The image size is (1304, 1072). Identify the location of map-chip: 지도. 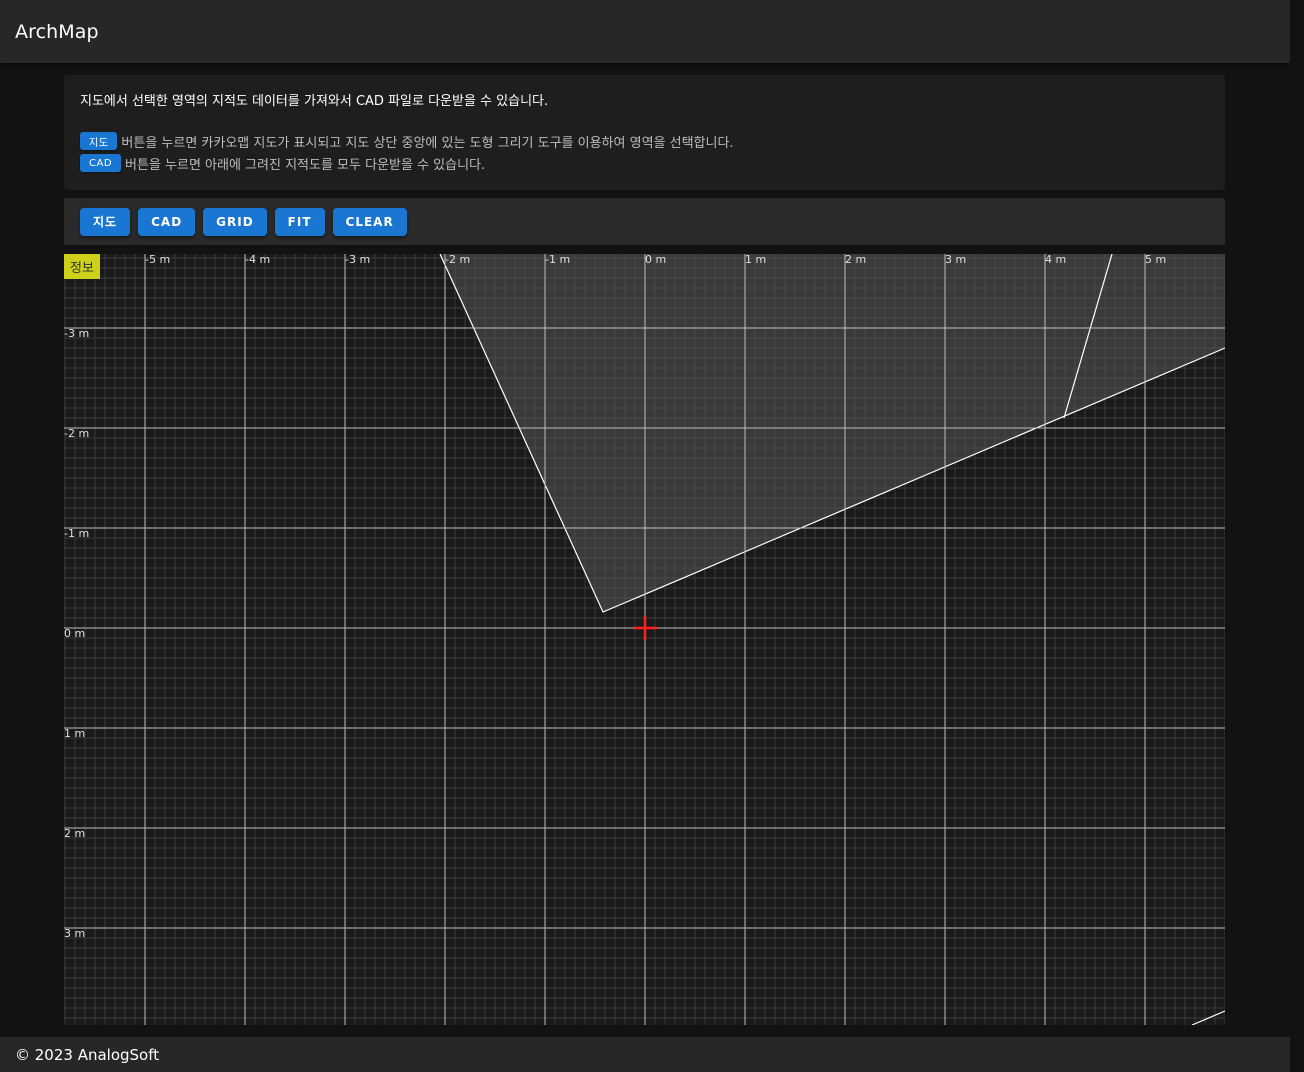
(99, 141).